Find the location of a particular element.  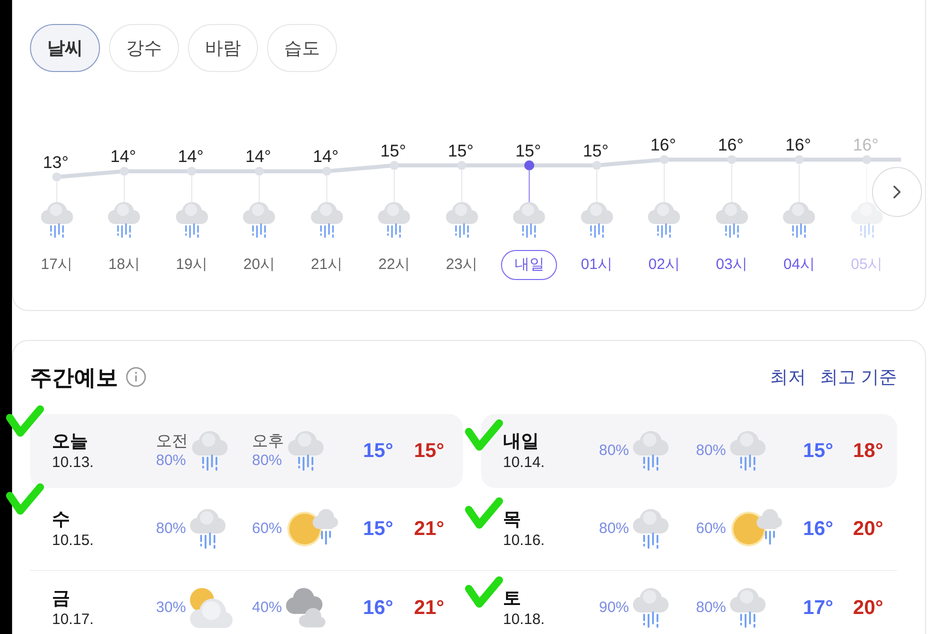

leader-line is located at coordinates (529, 186).